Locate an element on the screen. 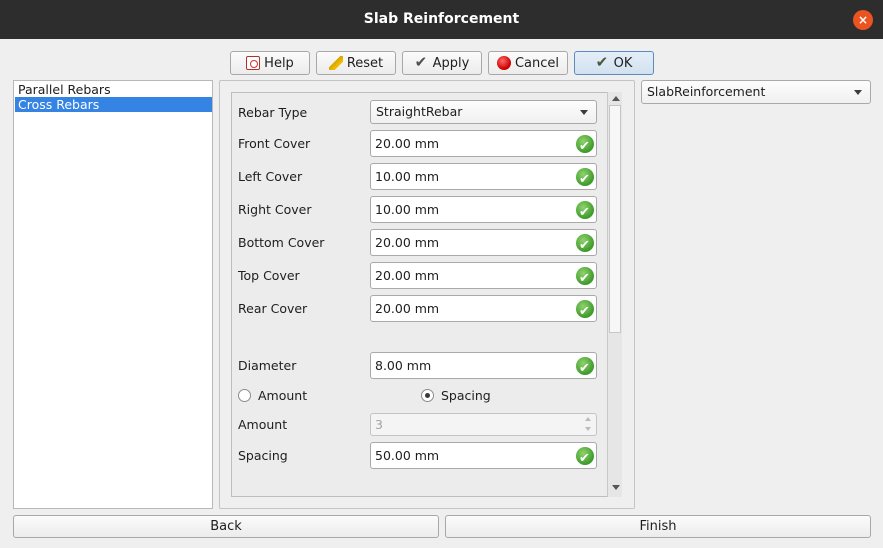 This screenshot has height=548, width=883. close-icon: × is located at coordinates (863, 20).